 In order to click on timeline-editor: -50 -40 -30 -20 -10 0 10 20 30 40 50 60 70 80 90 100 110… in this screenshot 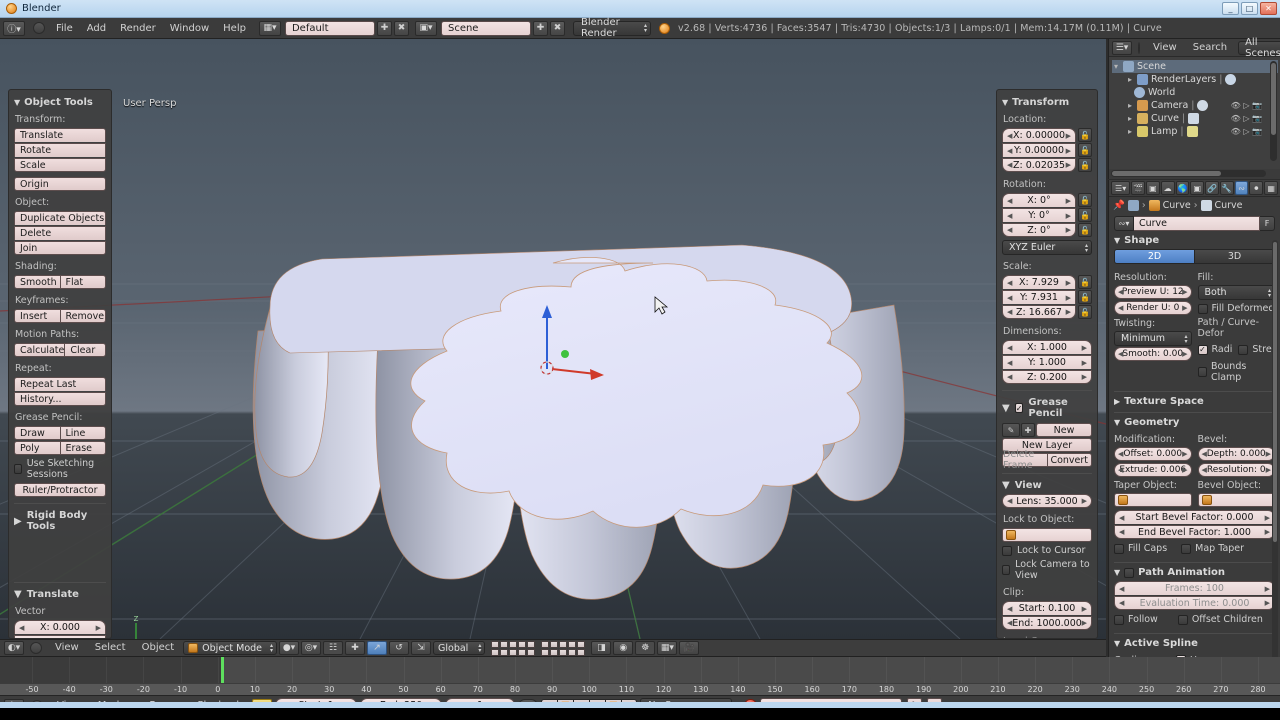, I will do `click(640, 686)`.